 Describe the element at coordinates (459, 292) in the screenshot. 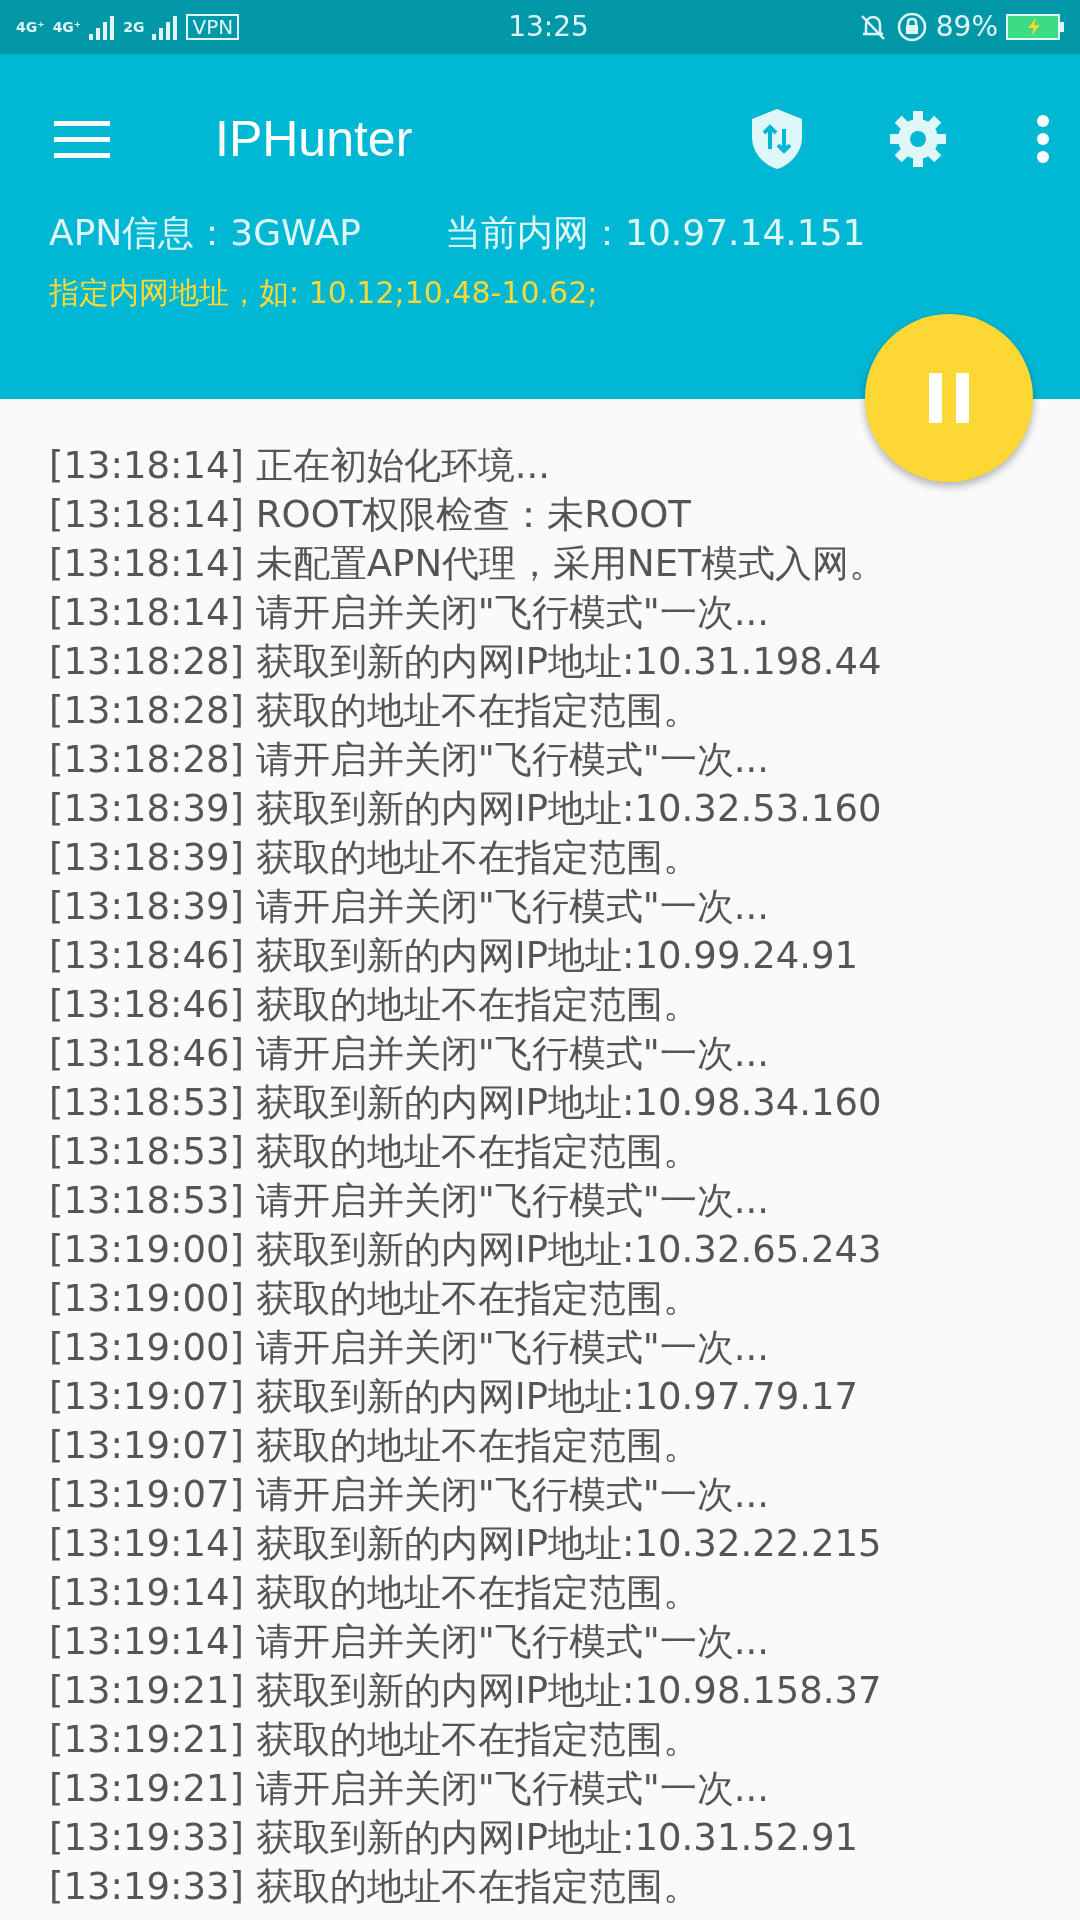

I see `range-input-field: 指定内网地址，如: 10.12;10.48-10.62;` at that location.